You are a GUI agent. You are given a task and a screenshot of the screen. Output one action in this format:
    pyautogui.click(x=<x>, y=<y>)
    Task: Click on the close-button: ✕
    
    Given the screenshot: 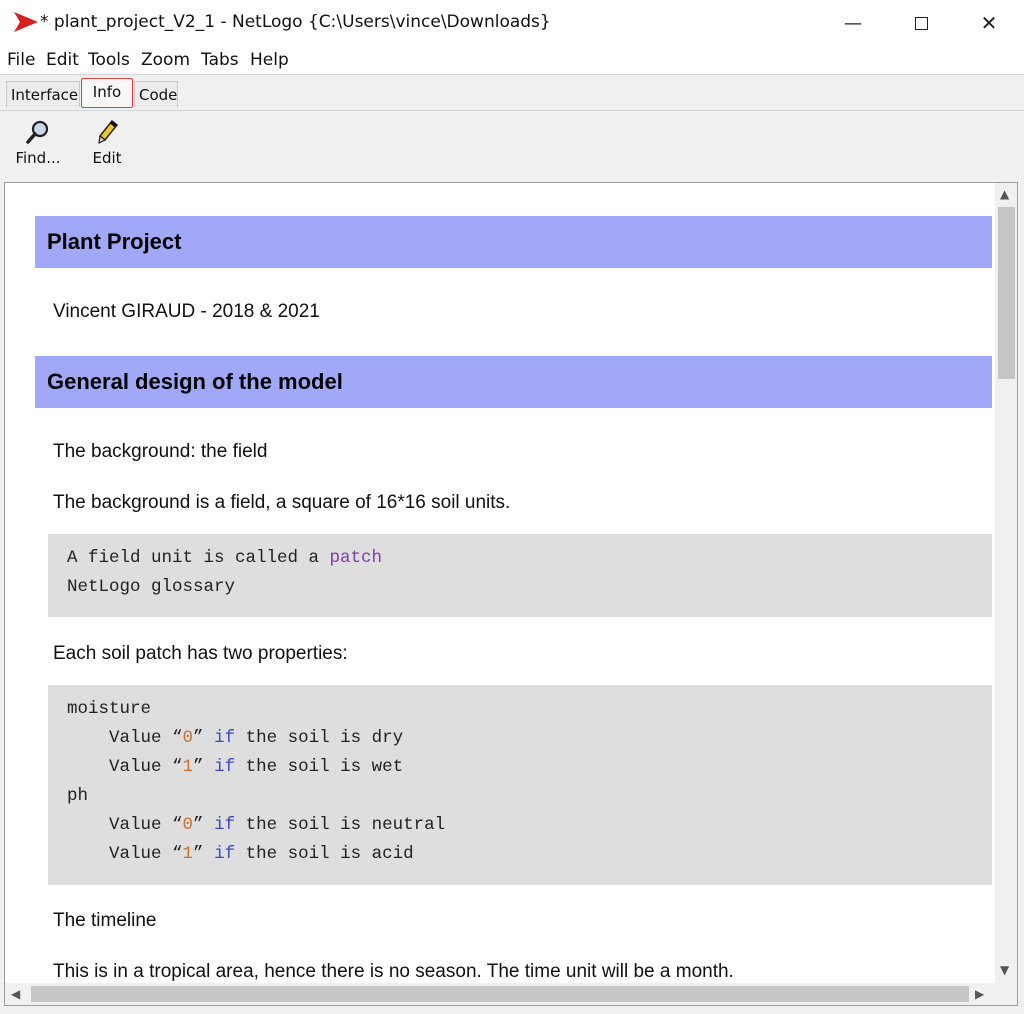 What is the action you would take?
    pyautogui.click(x=989, y=23)
    